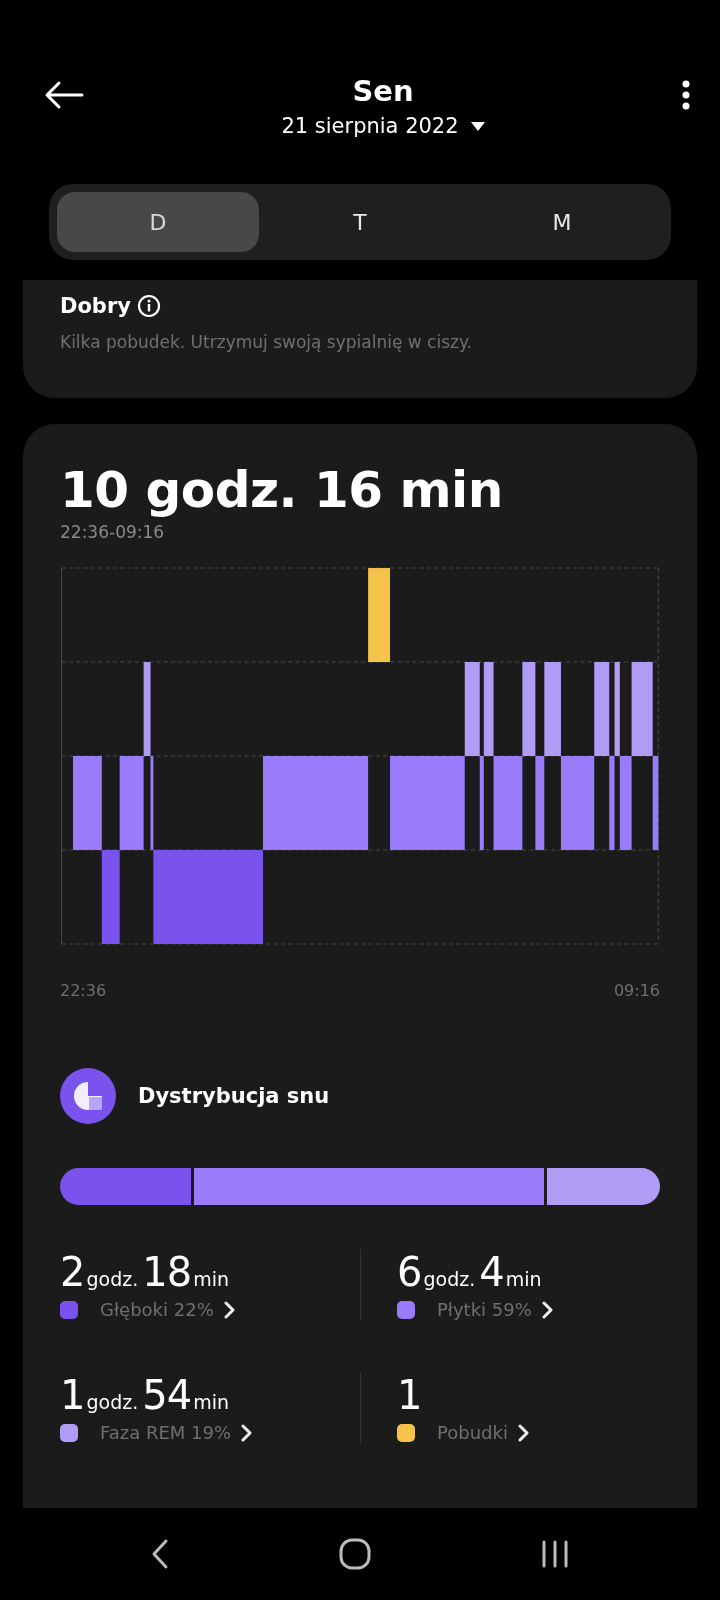  Describe the element at coordinates (158, 222) in the screenshot. I see `period-tab: D` at that location.